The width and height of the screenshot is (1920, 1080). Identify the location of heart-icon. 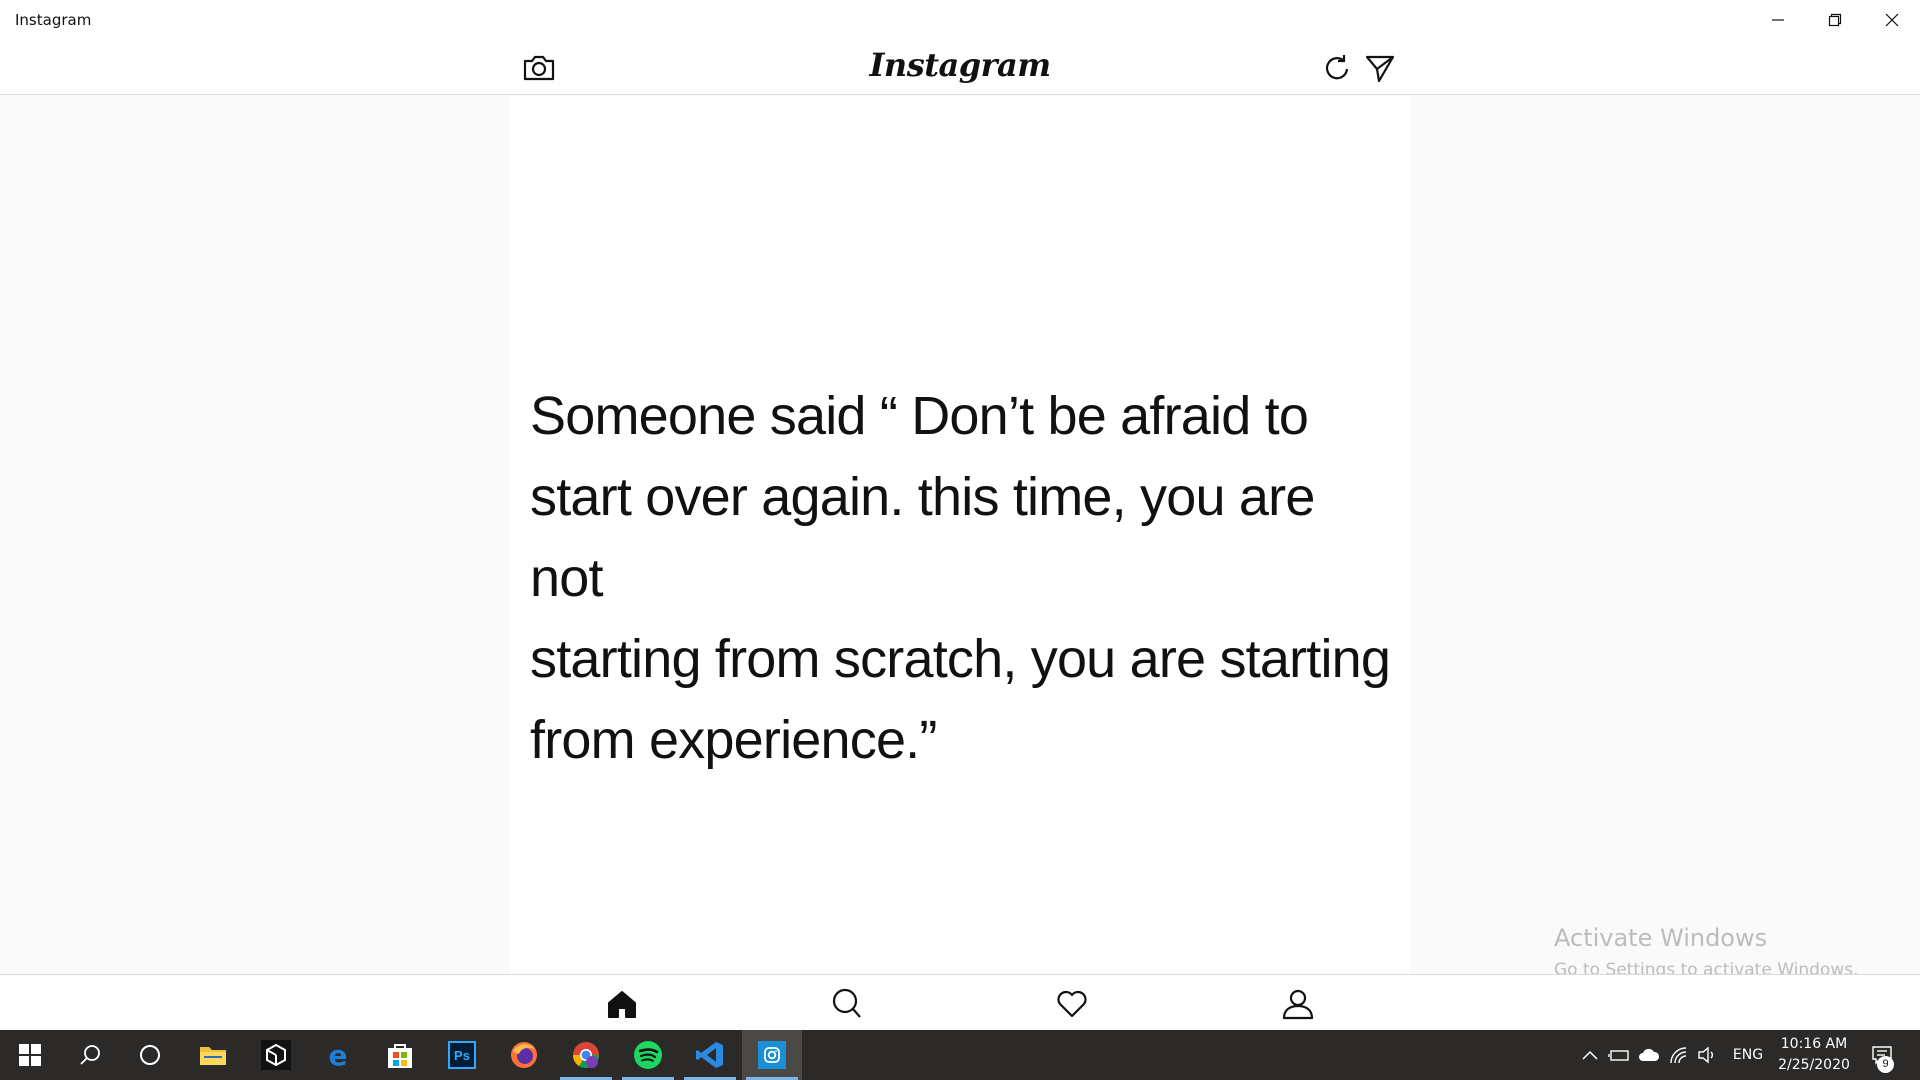
(1072, 1004).